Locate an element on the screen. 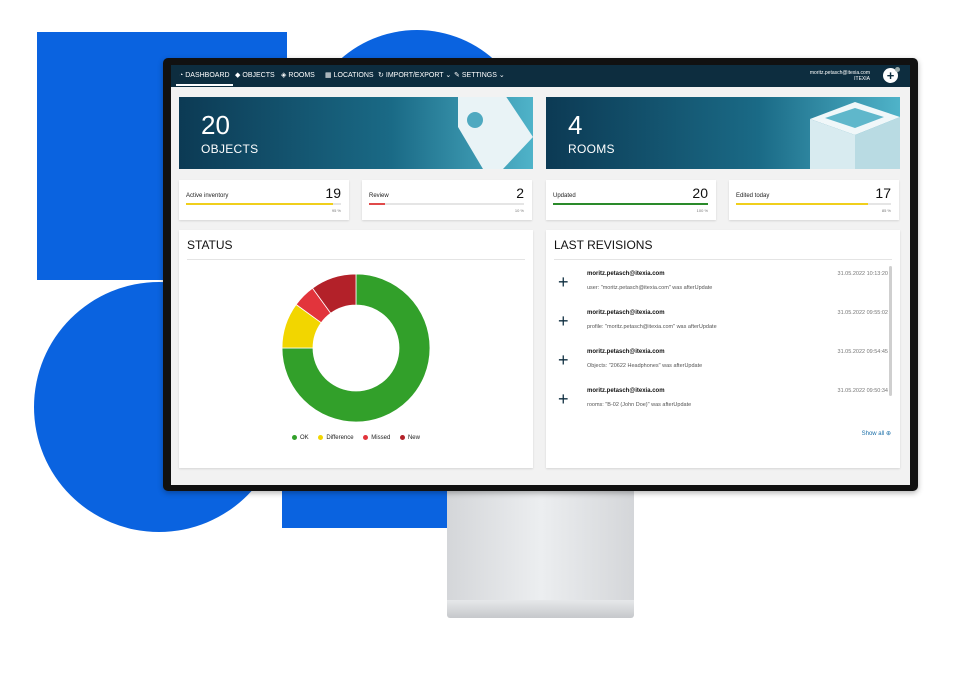 The image size is (959, 698). stat-card-edited-today: Edited today 17 85 % is located at coordinates (814, 200).